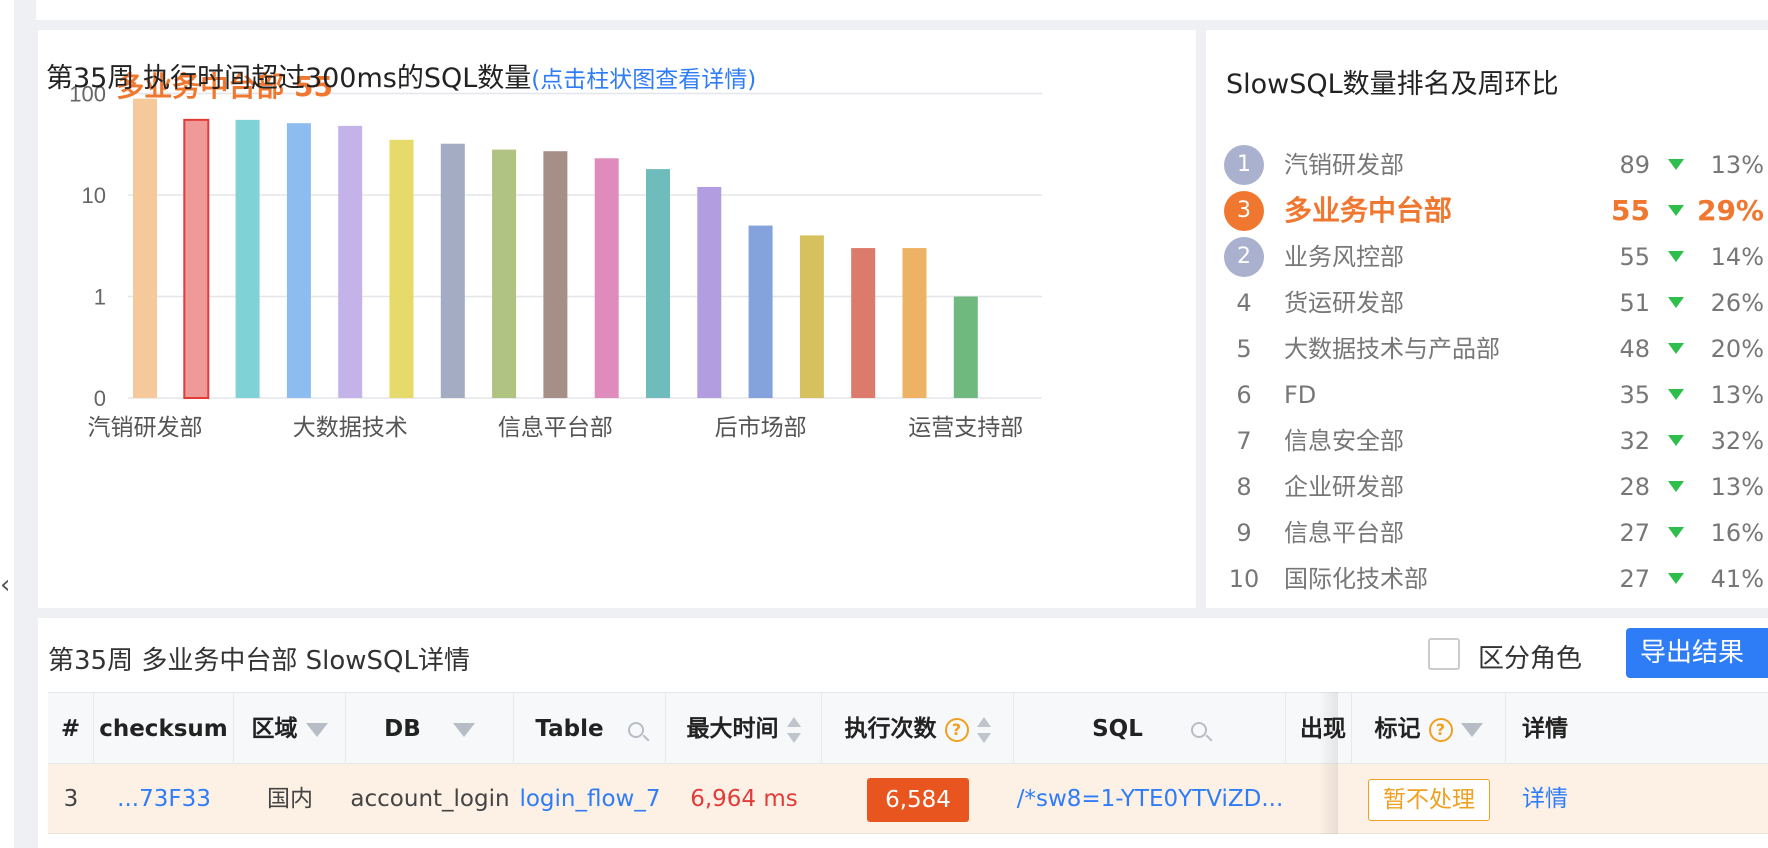 This screenshot has width=1768, height=848. I want to click on rank-number: 6, so click(1244, 395).